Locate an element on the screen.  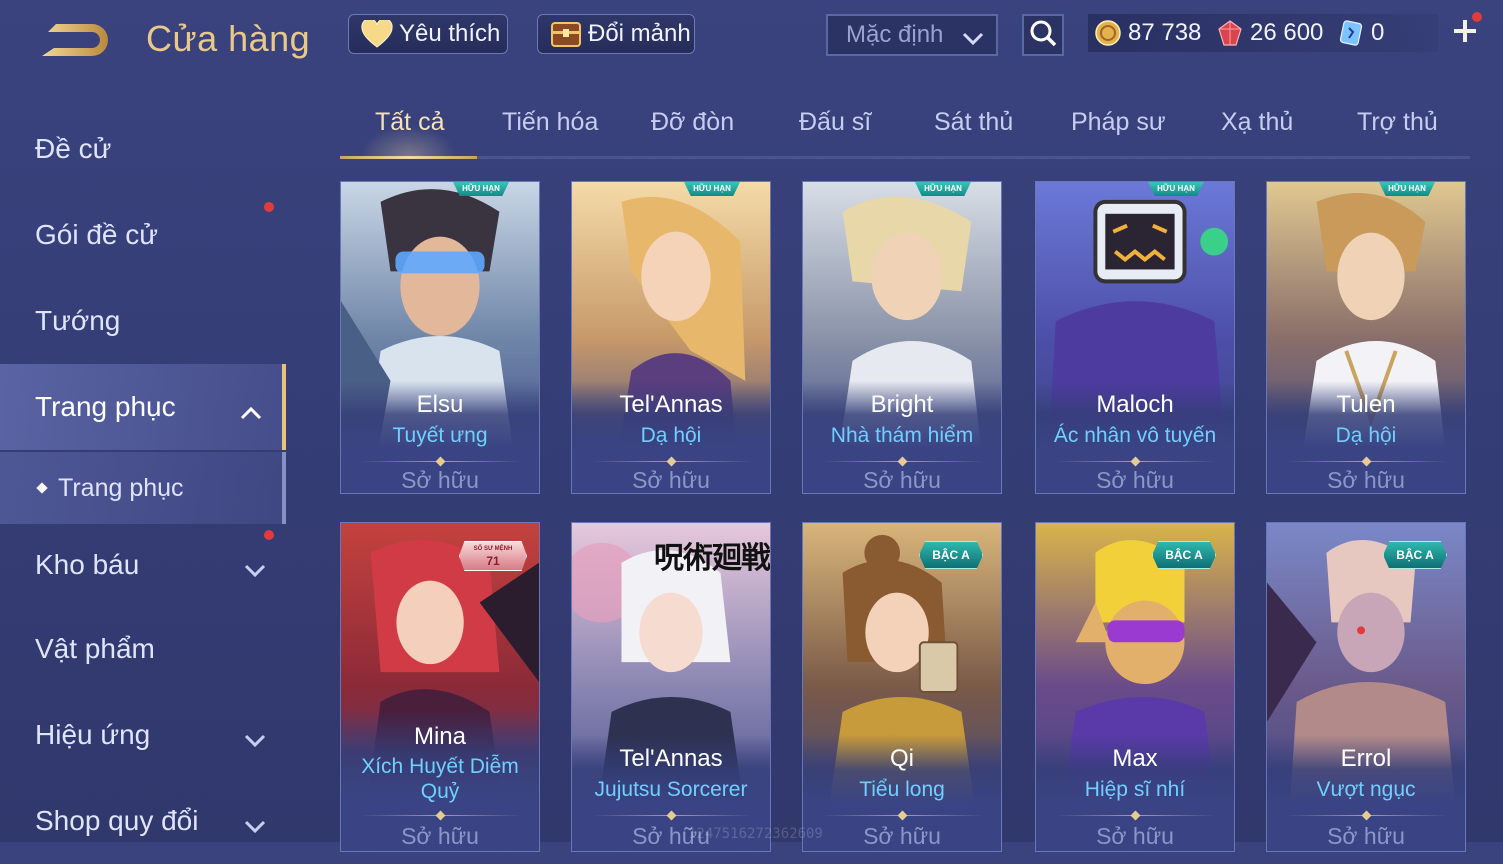
ticket-amount: 0 is located at coordinates (1378, 32).